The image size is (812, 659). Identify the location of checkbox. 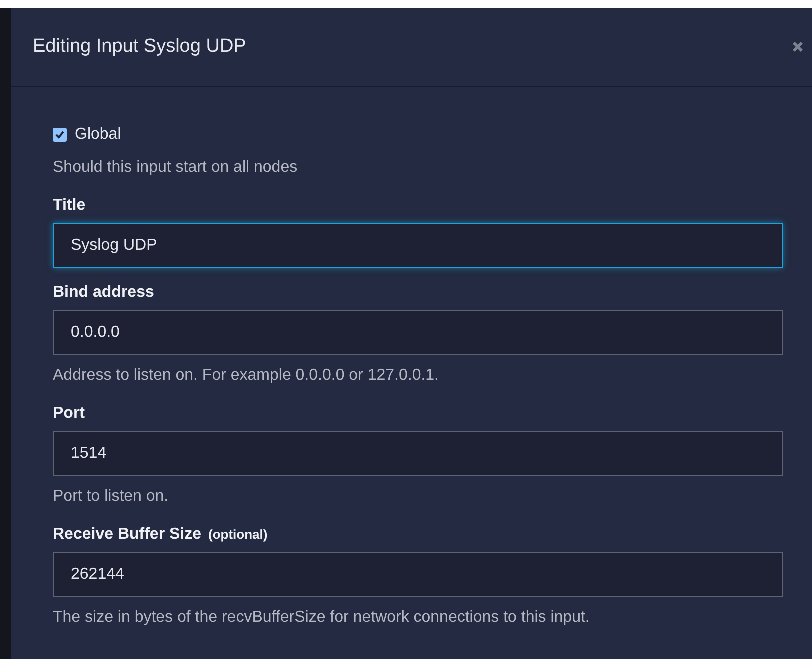
(60, 135).